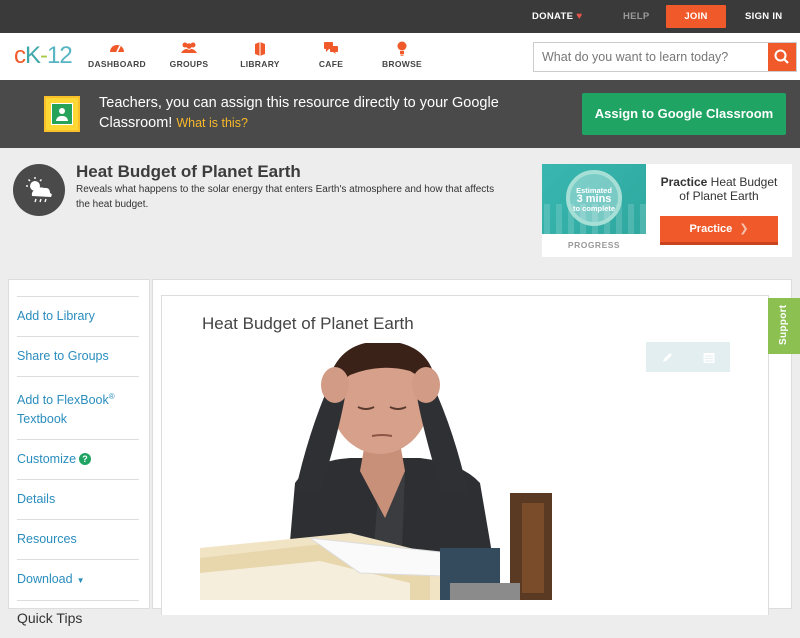 The height and width of the screenshot is (638, 800). I want to click on help-question-icon: ?, so click(85, 459).